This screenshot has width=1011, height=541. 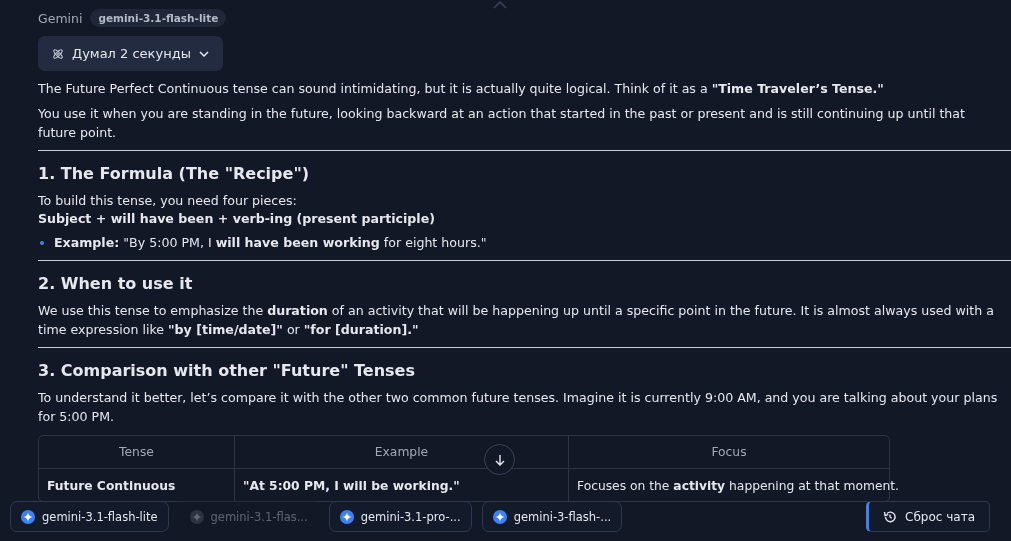 What do you see at coordinates (60, 18) in the screenshot?
I see `author-name: Gemini` at bounding box center [60, 18].